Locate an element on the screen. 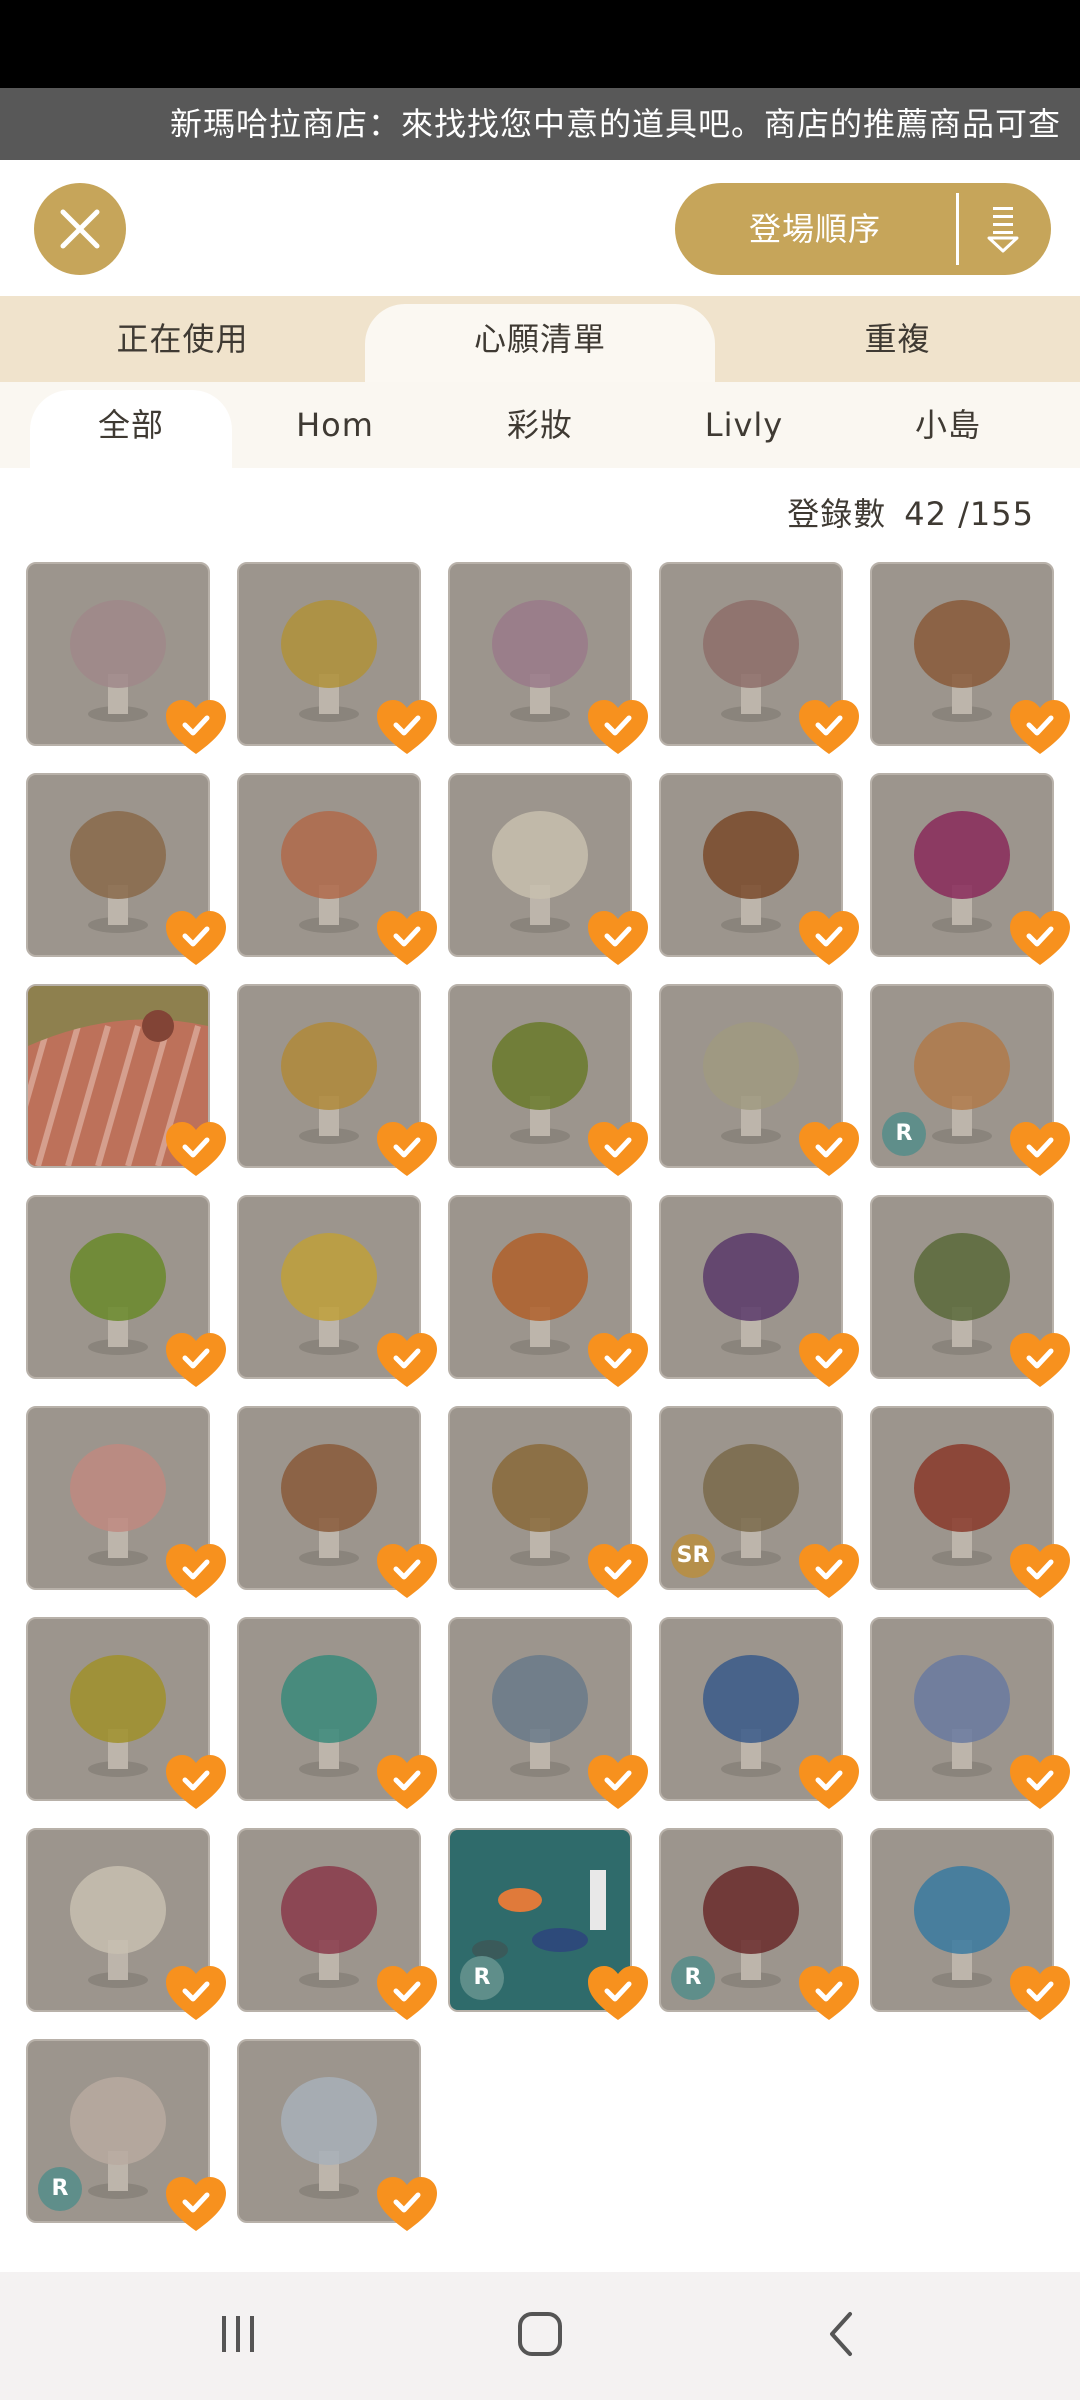 Image resolution: width=1080 pixels, height=2400 pixels. wishlist-item-golden-skull-mask is located at coordinates (337, 658).